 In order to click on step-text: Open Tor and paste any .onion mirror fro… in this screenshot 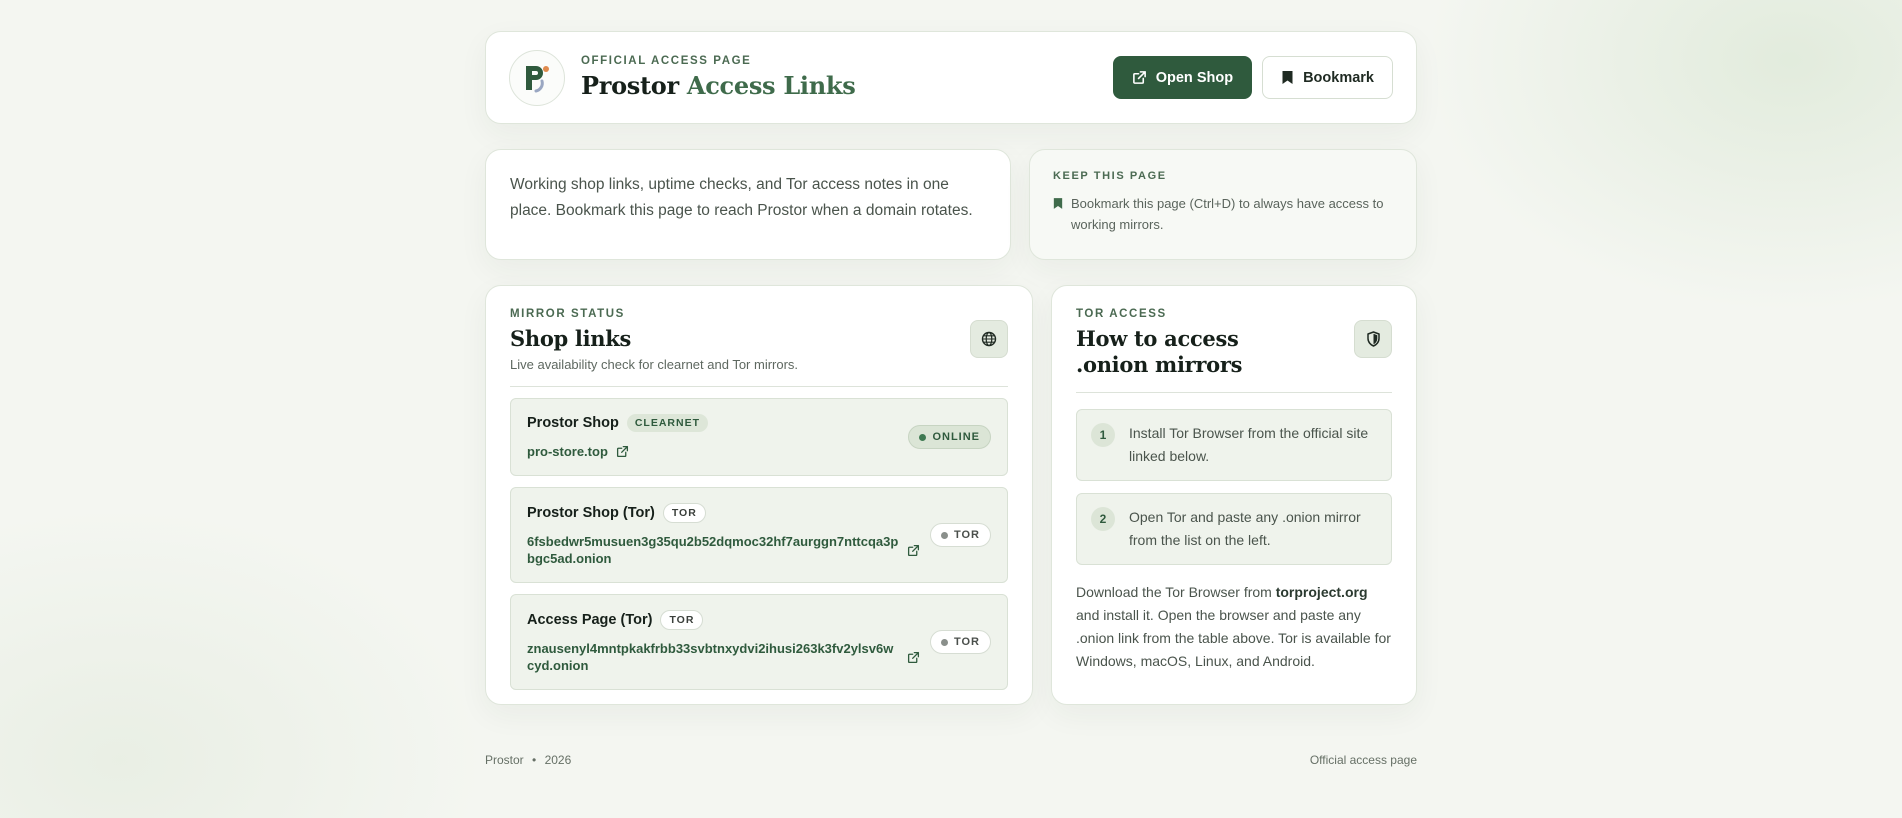, I will do `click(1245, 528)`.